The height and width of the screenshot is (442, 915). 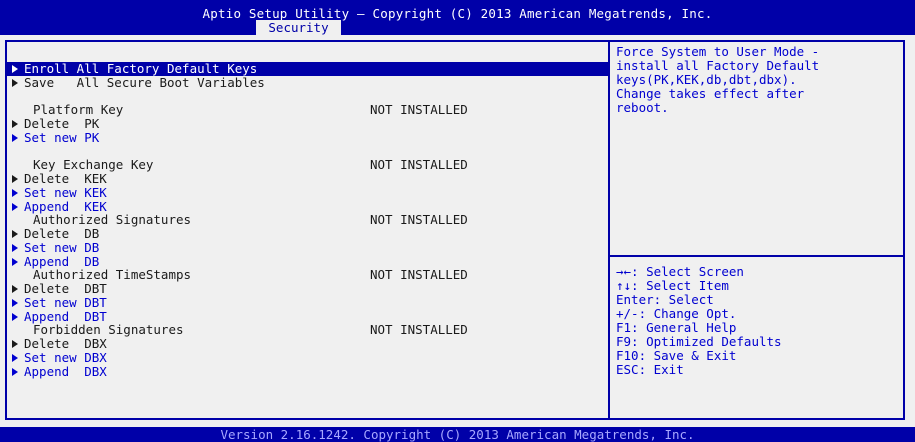 I want to click on key-help-save-exit: F10: Save & Exit, so click(x=676, y=355).